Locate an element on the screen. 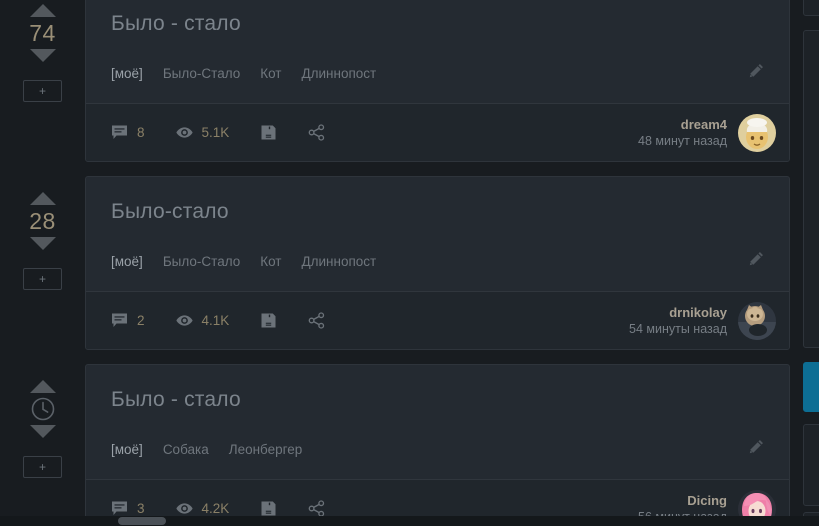 The width and height of the screenshot is (819, 526). post-author: dream4 48 минут назад is located at coordinates (707, 132).